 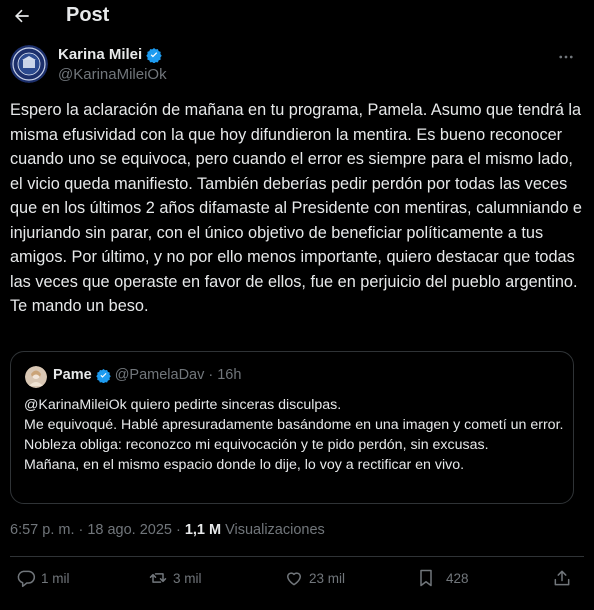 What do you see at coordinates (112, 74) in the screenshot?
I see `author-handle: @KarinaMileiOk` at bounding box center [112, 74].